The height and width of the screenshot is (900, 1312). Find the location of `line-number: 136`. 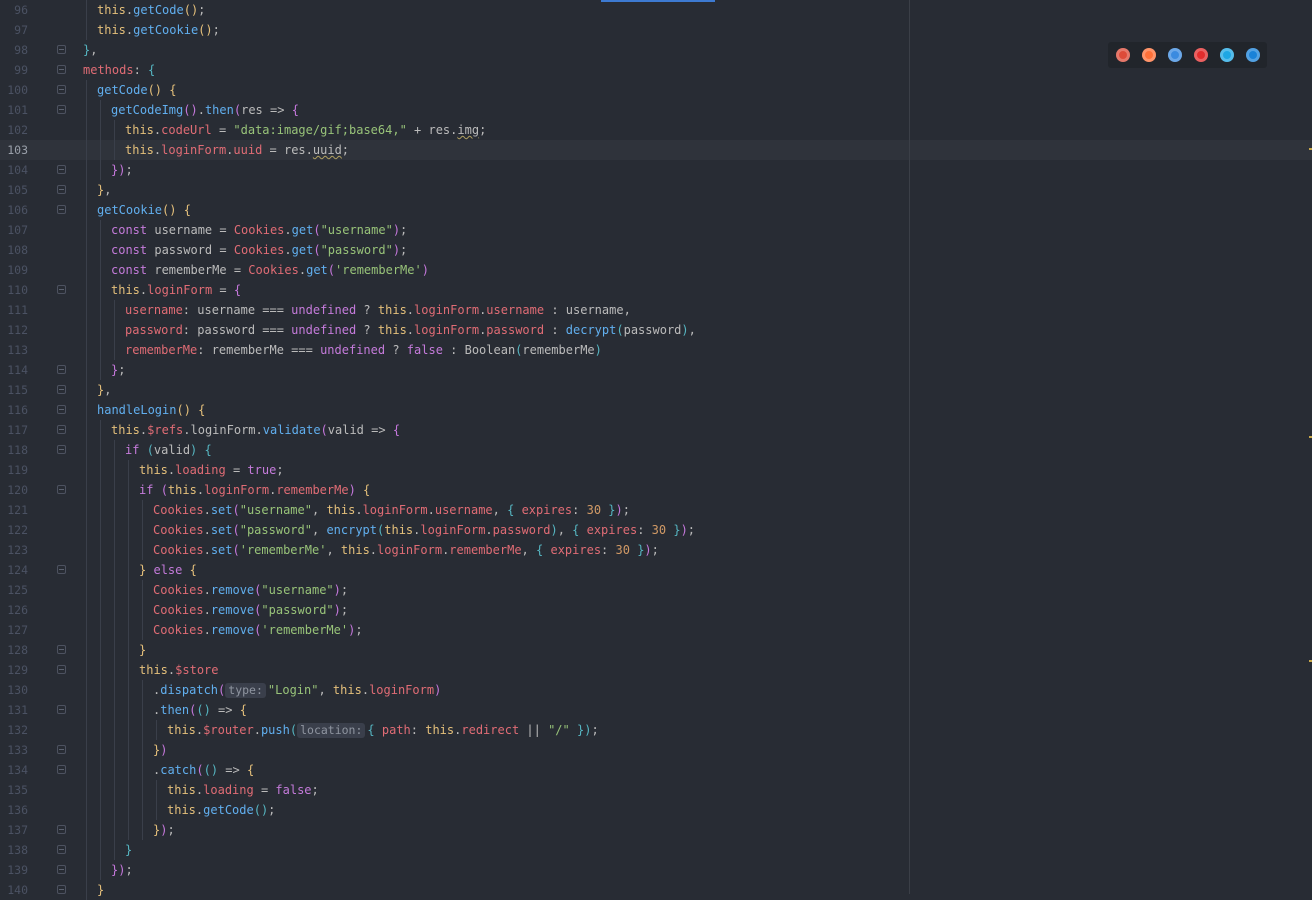

line-number: 136 is located at coordinates (17, 810).